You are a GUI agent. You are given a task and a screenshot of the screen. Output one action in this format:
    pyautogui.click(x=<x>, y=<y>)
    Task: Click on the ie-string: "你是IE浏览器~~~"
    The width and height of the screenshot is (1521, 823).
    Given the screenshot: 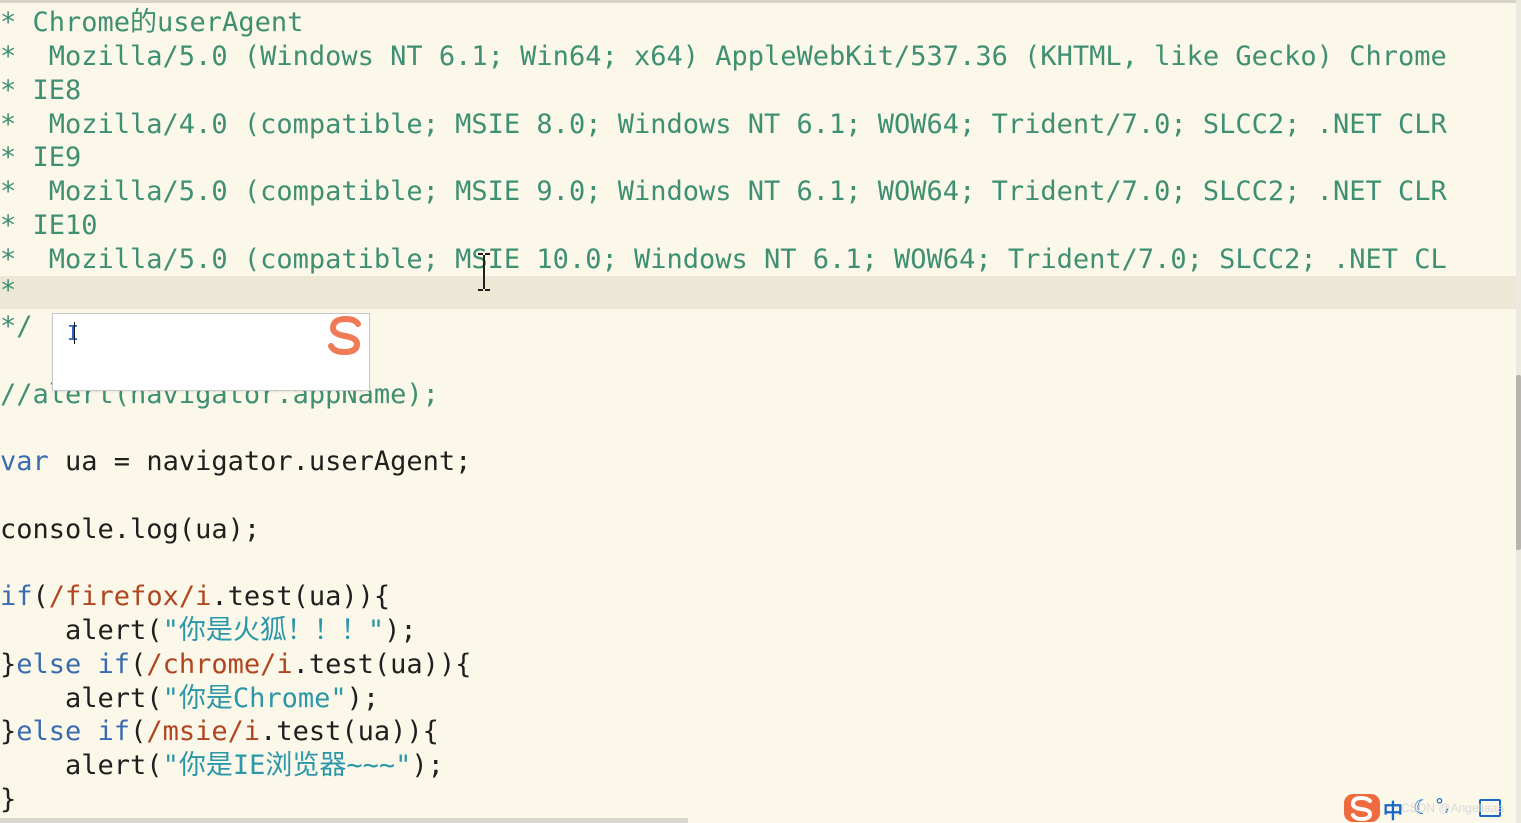 What is the action you would take?
    pyautogui.click(x=287, y=765)
    